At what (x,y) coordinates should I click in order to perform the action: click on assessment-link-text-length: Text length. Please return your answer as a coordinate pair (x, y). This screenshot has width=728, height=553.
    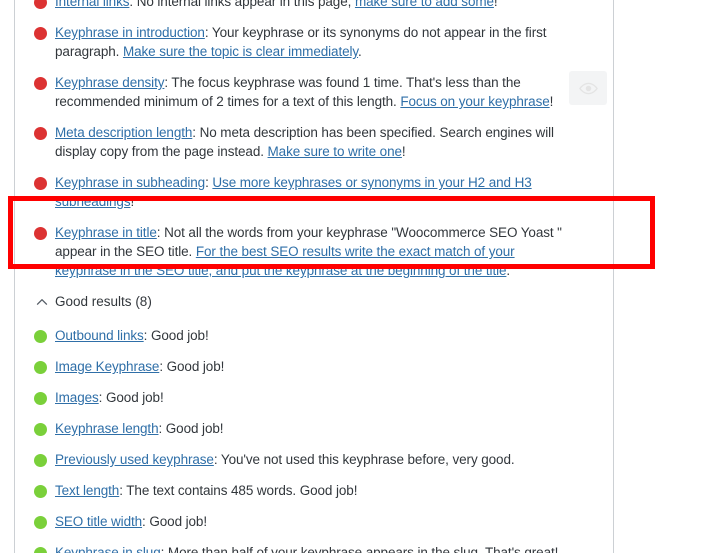
    Looking at the image, I should click on (87, 490).